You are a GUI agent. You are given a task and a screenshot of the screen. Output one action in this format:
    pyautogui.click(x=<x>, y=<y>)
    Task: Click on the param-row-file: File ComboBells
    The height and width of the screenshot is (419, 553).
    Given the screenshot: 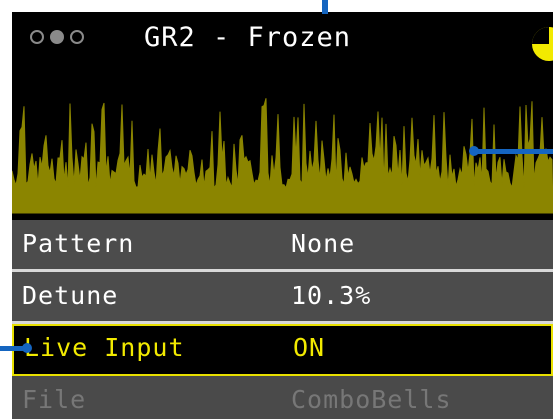 What is the action you would take?
    pyautogui.click(x=282, y=397)
    